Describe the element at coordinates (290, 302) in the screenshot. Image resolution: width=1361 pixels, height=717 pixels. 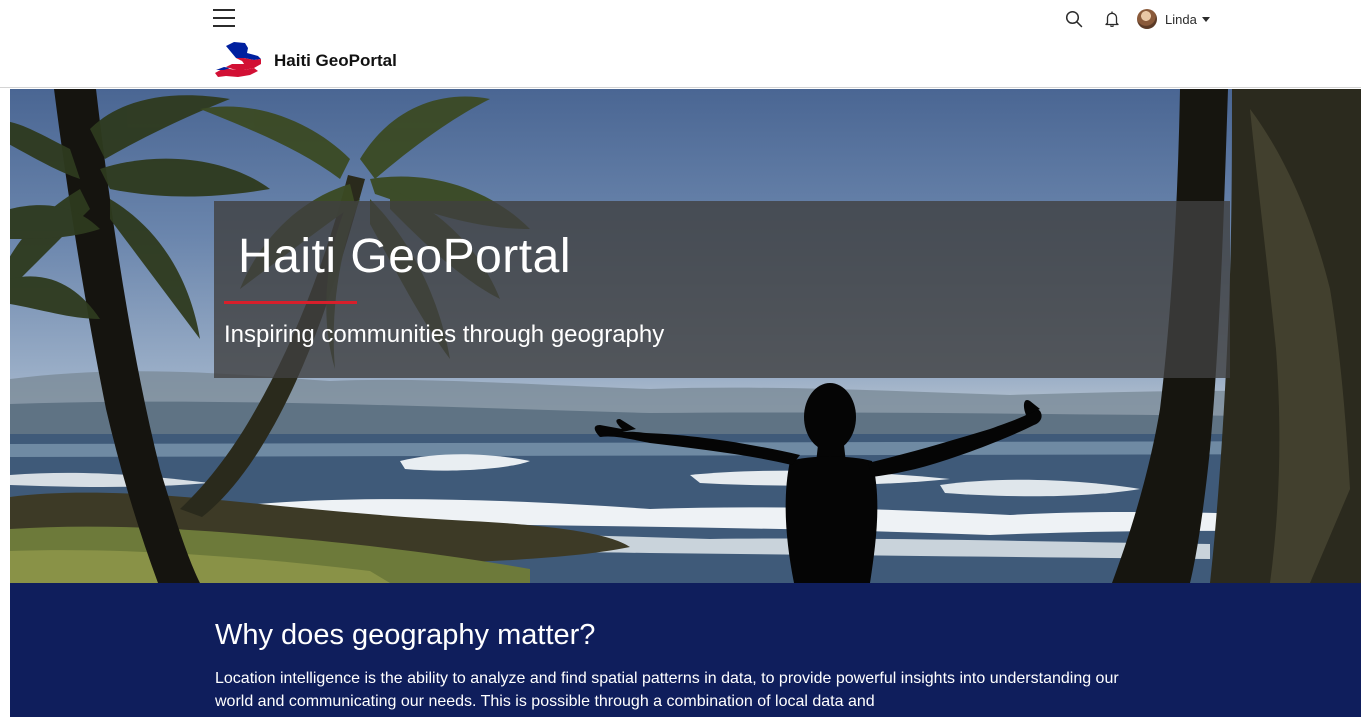
I see `hero-accent-rule` at that location.